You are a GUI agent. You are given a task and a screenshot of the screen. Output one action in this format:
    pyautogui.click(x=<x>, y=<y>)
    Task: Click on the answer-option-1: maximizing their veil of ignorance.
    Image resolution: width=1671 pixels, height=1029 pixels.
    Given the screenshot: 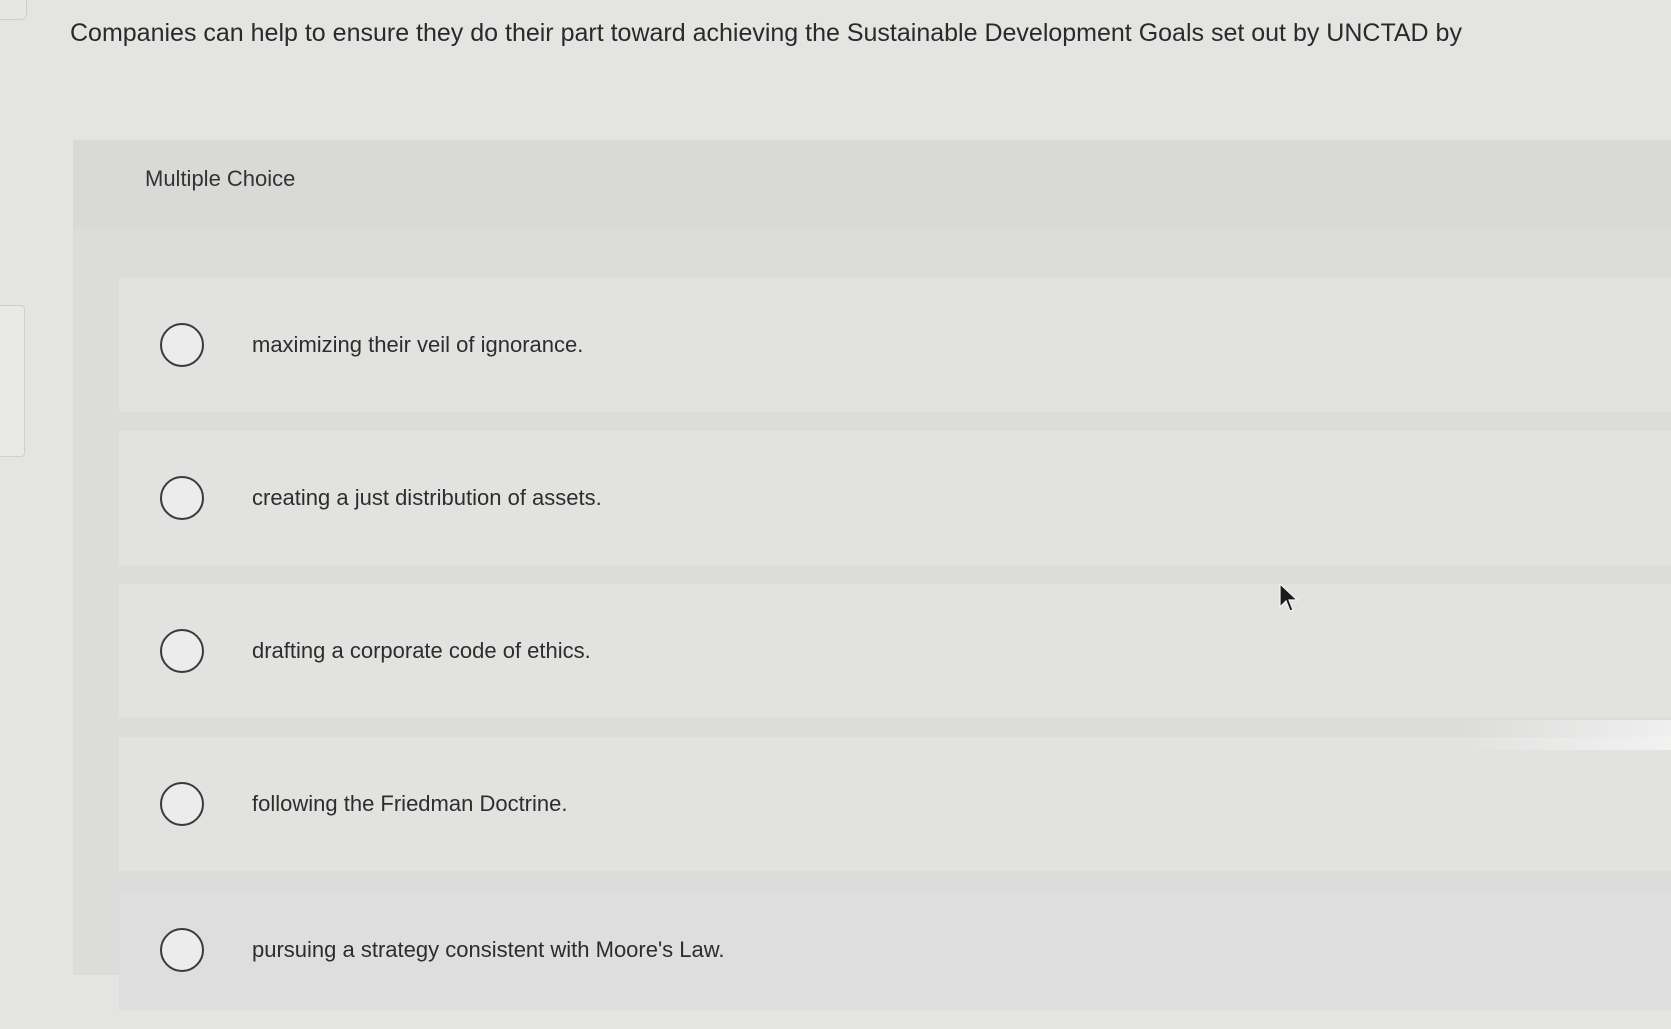 What is the action you would take?
    pyautogui.click(x=895, y=345)
    